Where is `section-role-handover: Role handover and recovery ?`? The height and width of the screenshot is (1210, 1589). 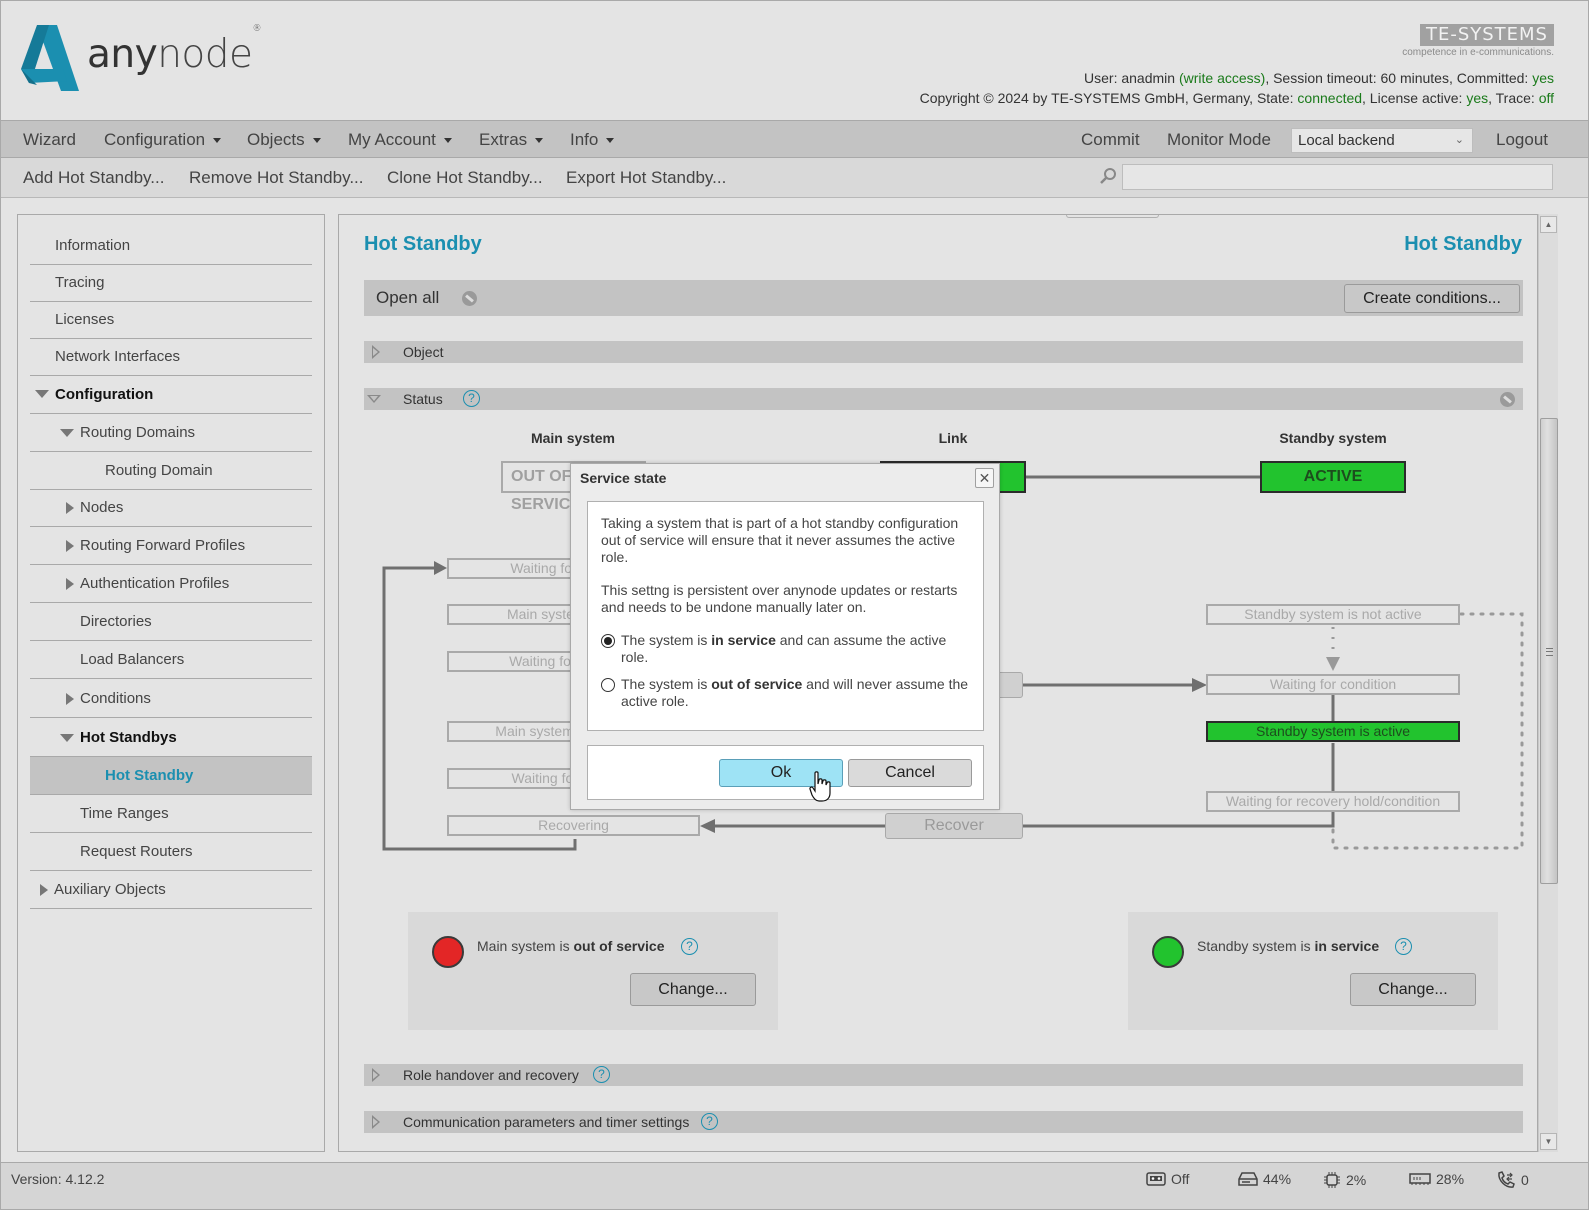 section-role-handover: Role handover and recovery ? is located at coordinates (943, 1075).